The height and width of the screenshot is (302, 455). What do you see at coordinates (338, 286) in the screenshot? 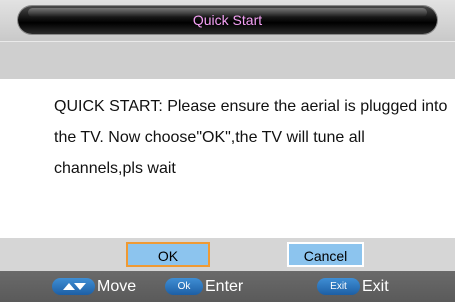
I see `exit-key-icon: Exit` at bounding box center [338, 286].